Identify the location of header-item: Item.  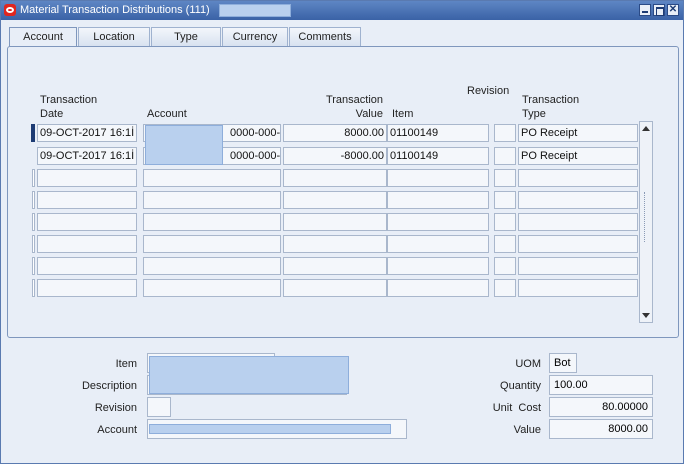
(403, 114).